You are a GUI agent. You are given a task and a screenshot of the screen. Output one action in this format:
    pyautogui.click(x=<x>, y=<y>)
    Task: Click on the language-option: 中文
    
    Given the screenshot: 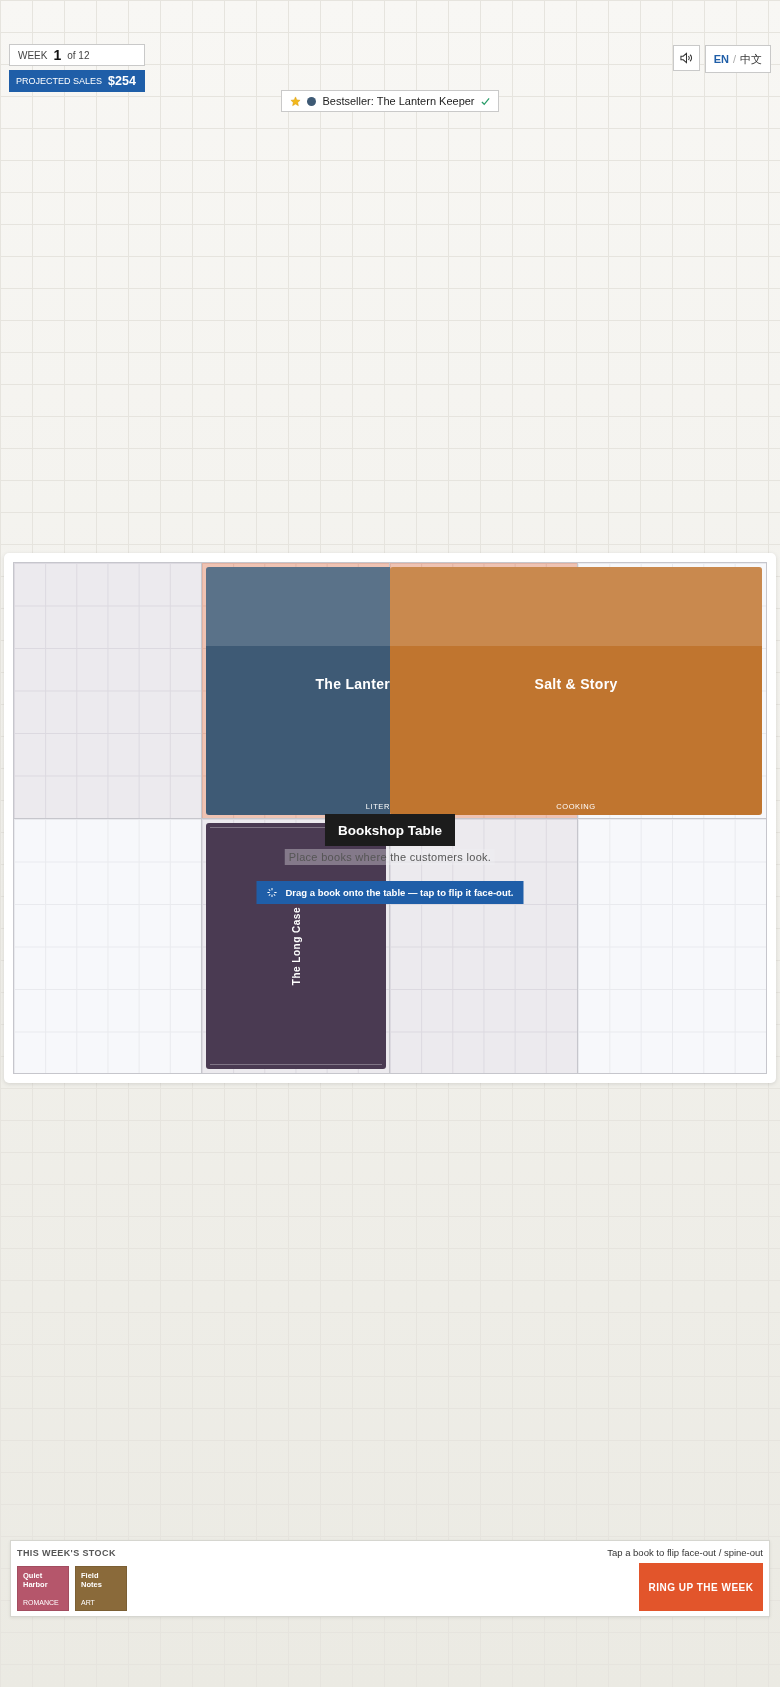 What is the action you would take?
    pyautogui.click(x=751, y=59)
    